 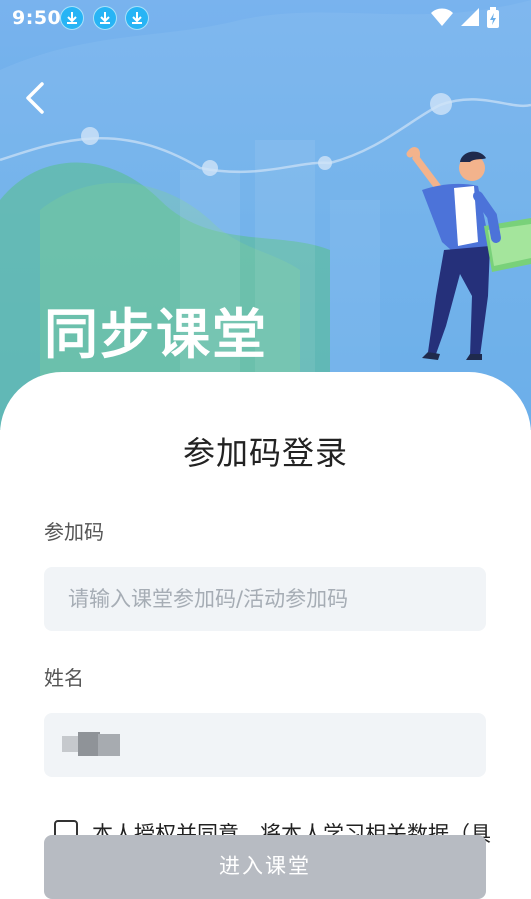 I want to click on chevron-left-icon, so click(x=35, y=98).